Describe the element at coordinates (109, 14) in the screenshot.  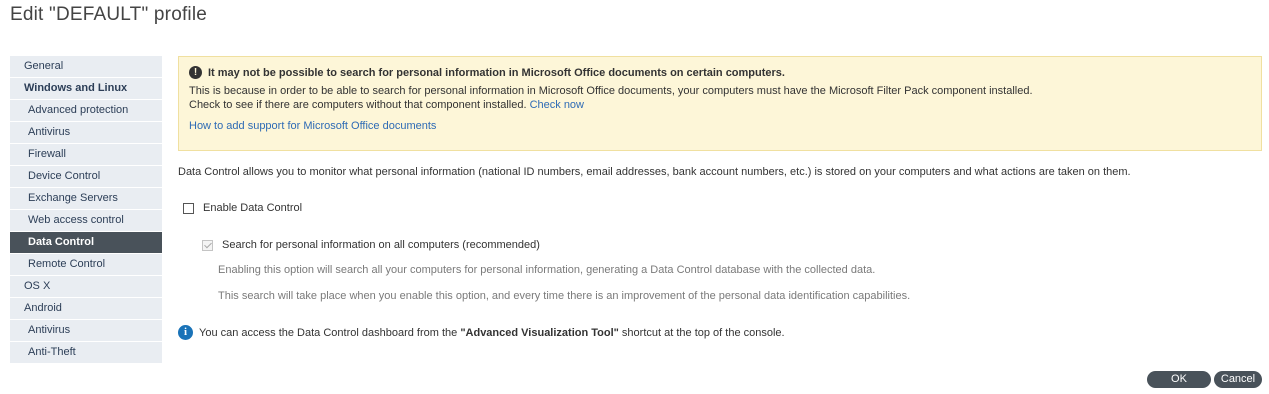
I see `page-title: Edit "DEFAULT" profile` at that location.